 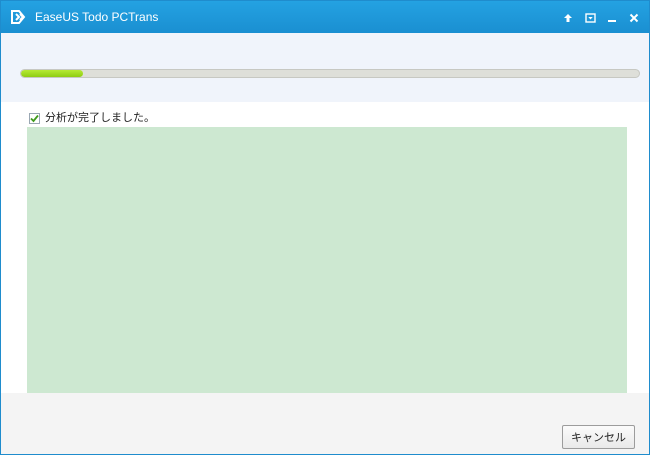 I want to click on dropdown-menu-icon, so click(x=590, y=18).